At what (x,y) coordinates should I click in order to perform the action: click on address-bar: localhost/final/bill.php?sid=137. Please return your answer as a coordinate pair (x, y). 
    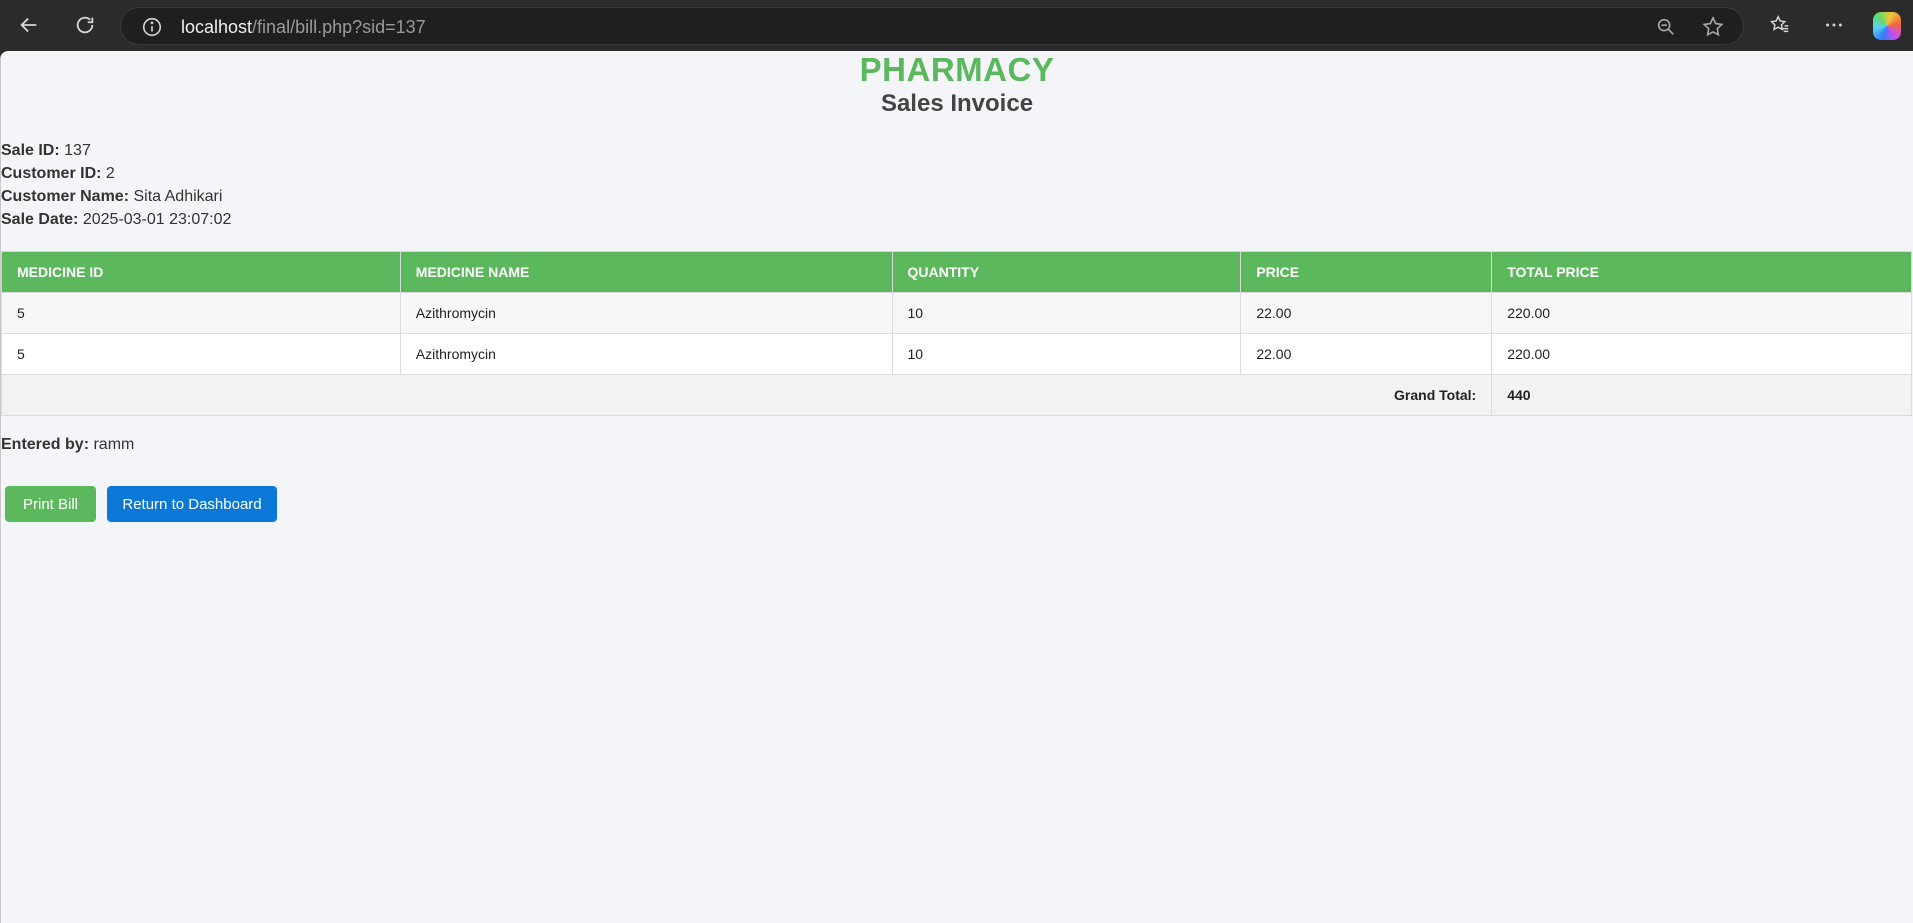
    Looking at the image, I should click on (932, 26).